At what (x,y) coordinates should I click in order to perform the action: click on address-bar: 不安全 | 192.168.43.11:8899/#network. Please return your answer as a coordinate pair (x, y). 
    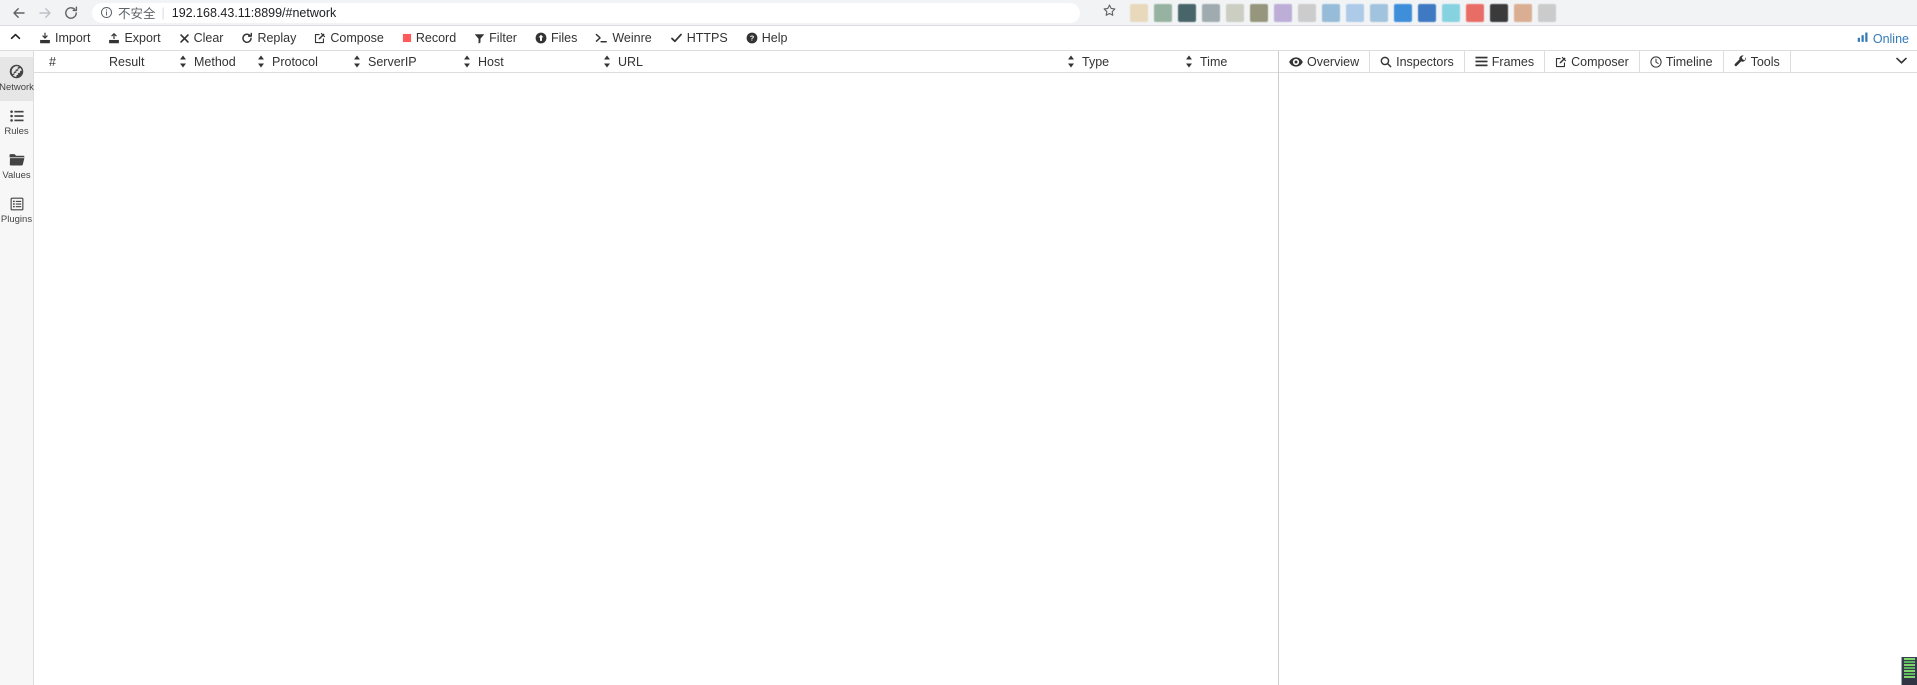
    Looking at the image, I should click on (586, 12).